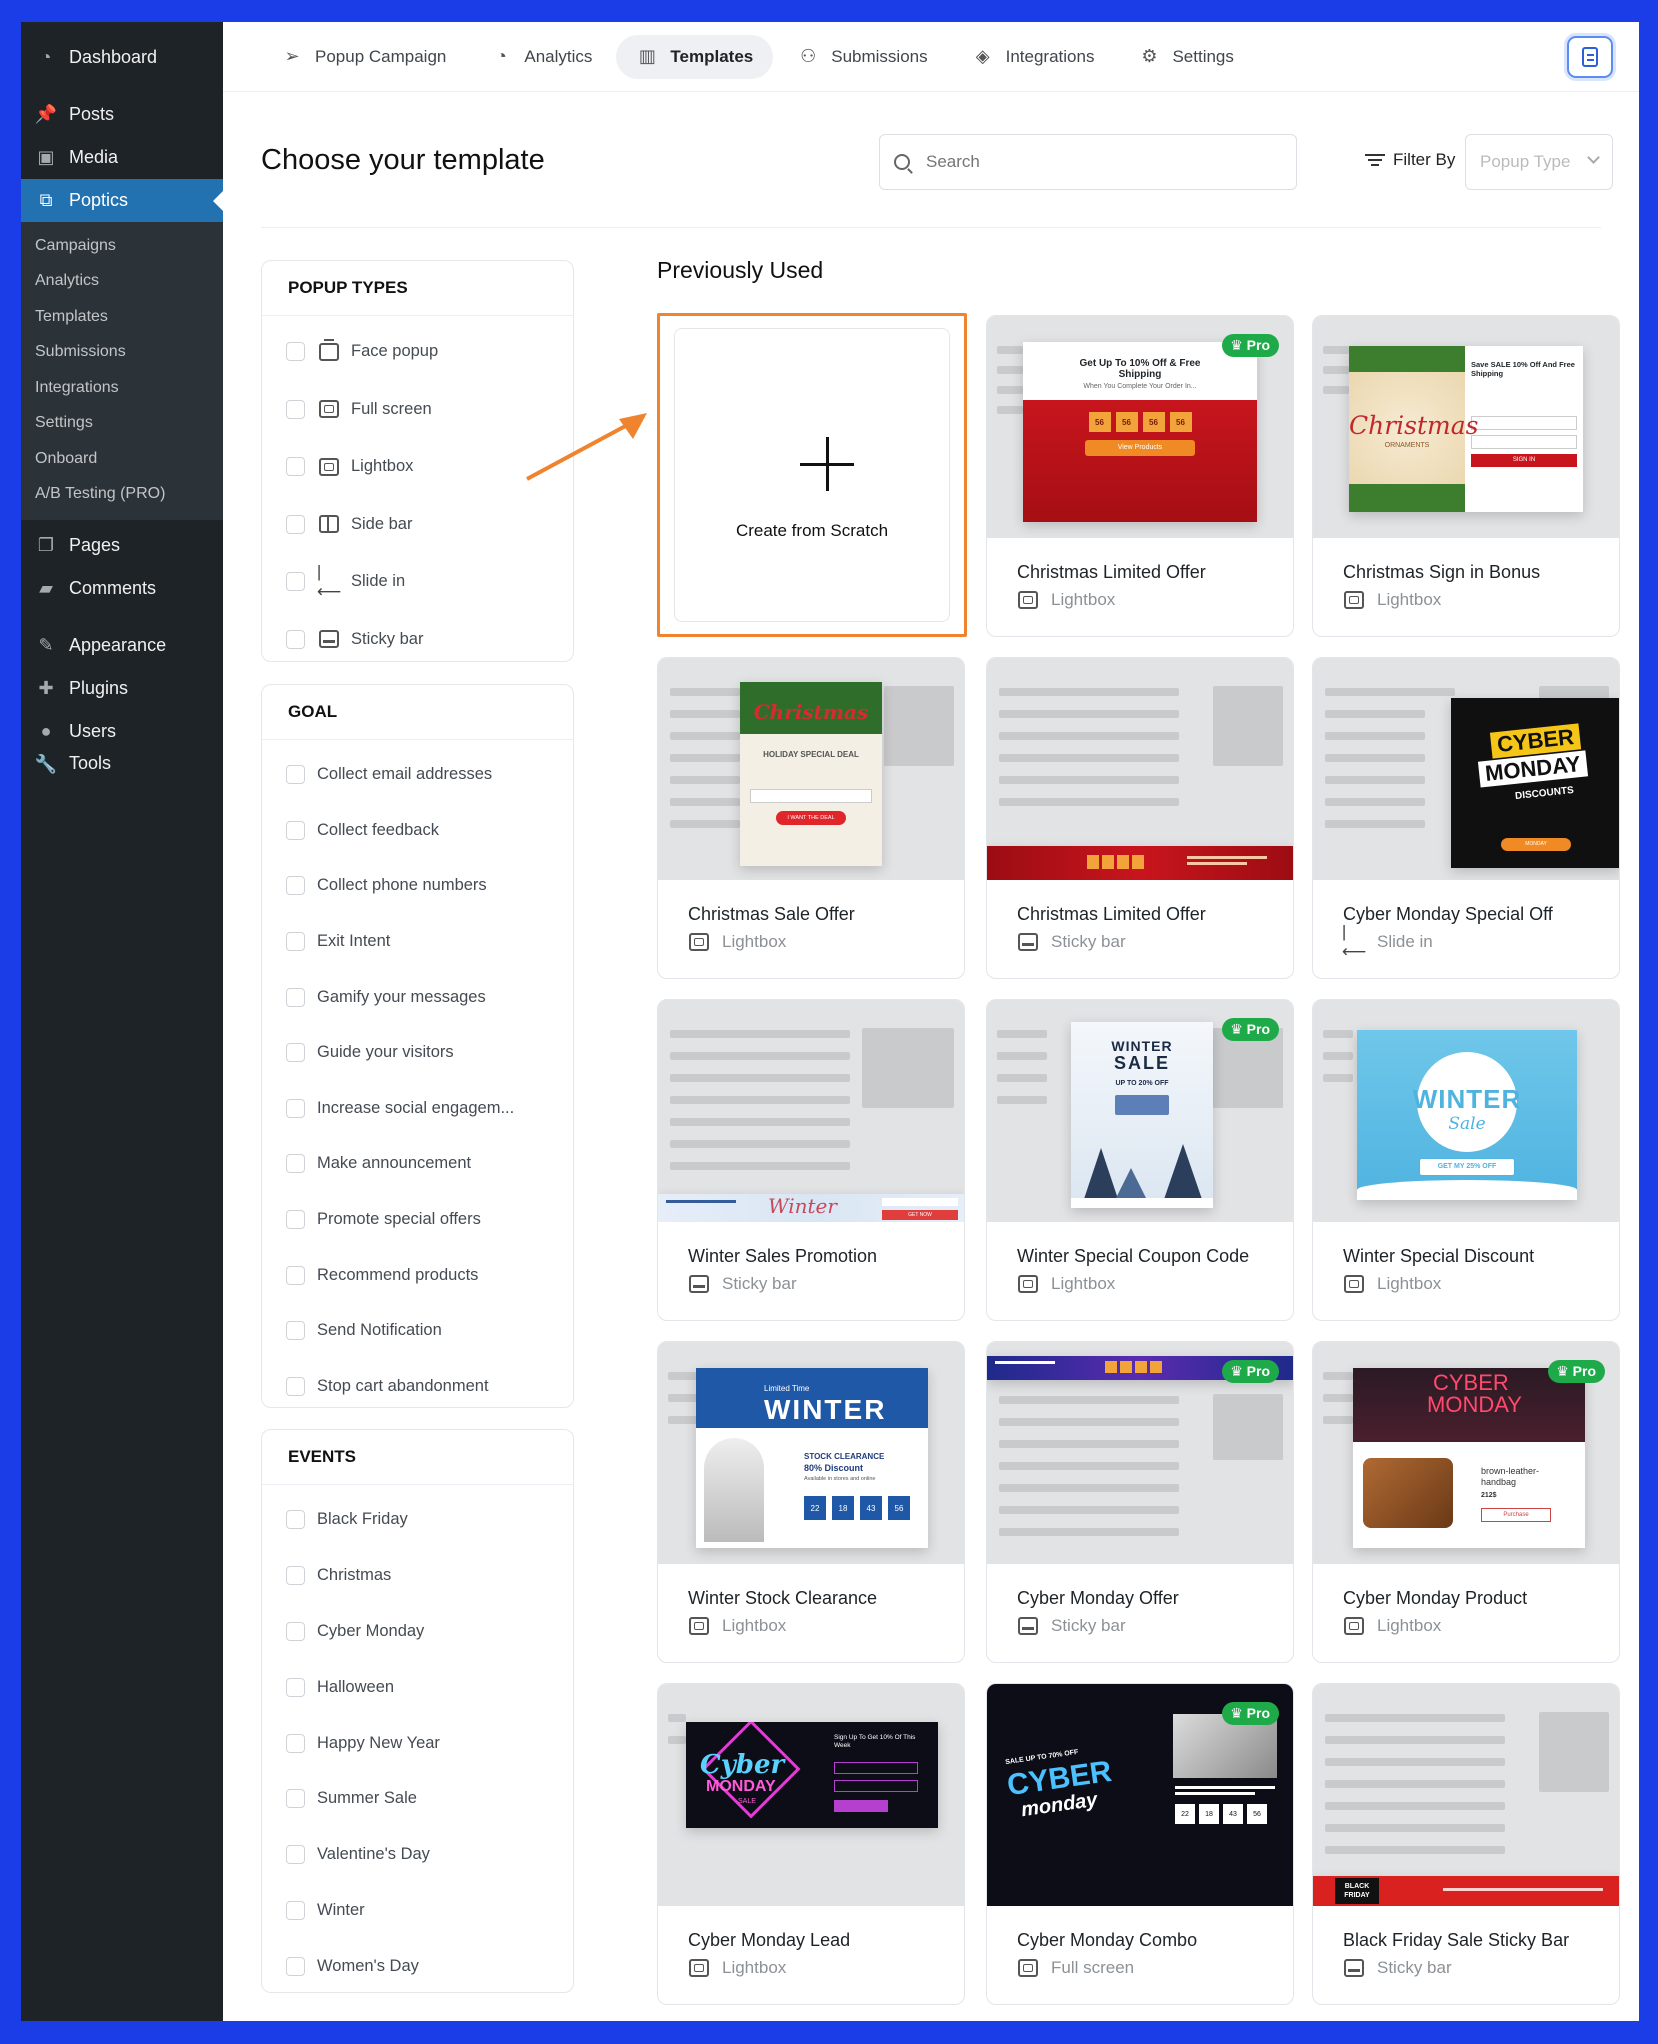 This screenshot has width=1658, height=2044. What do you see at coordinates (403, 1385) in the screenshot?
I see `option-label: Stop cart abandonment` at bounding box center [403, 1385].